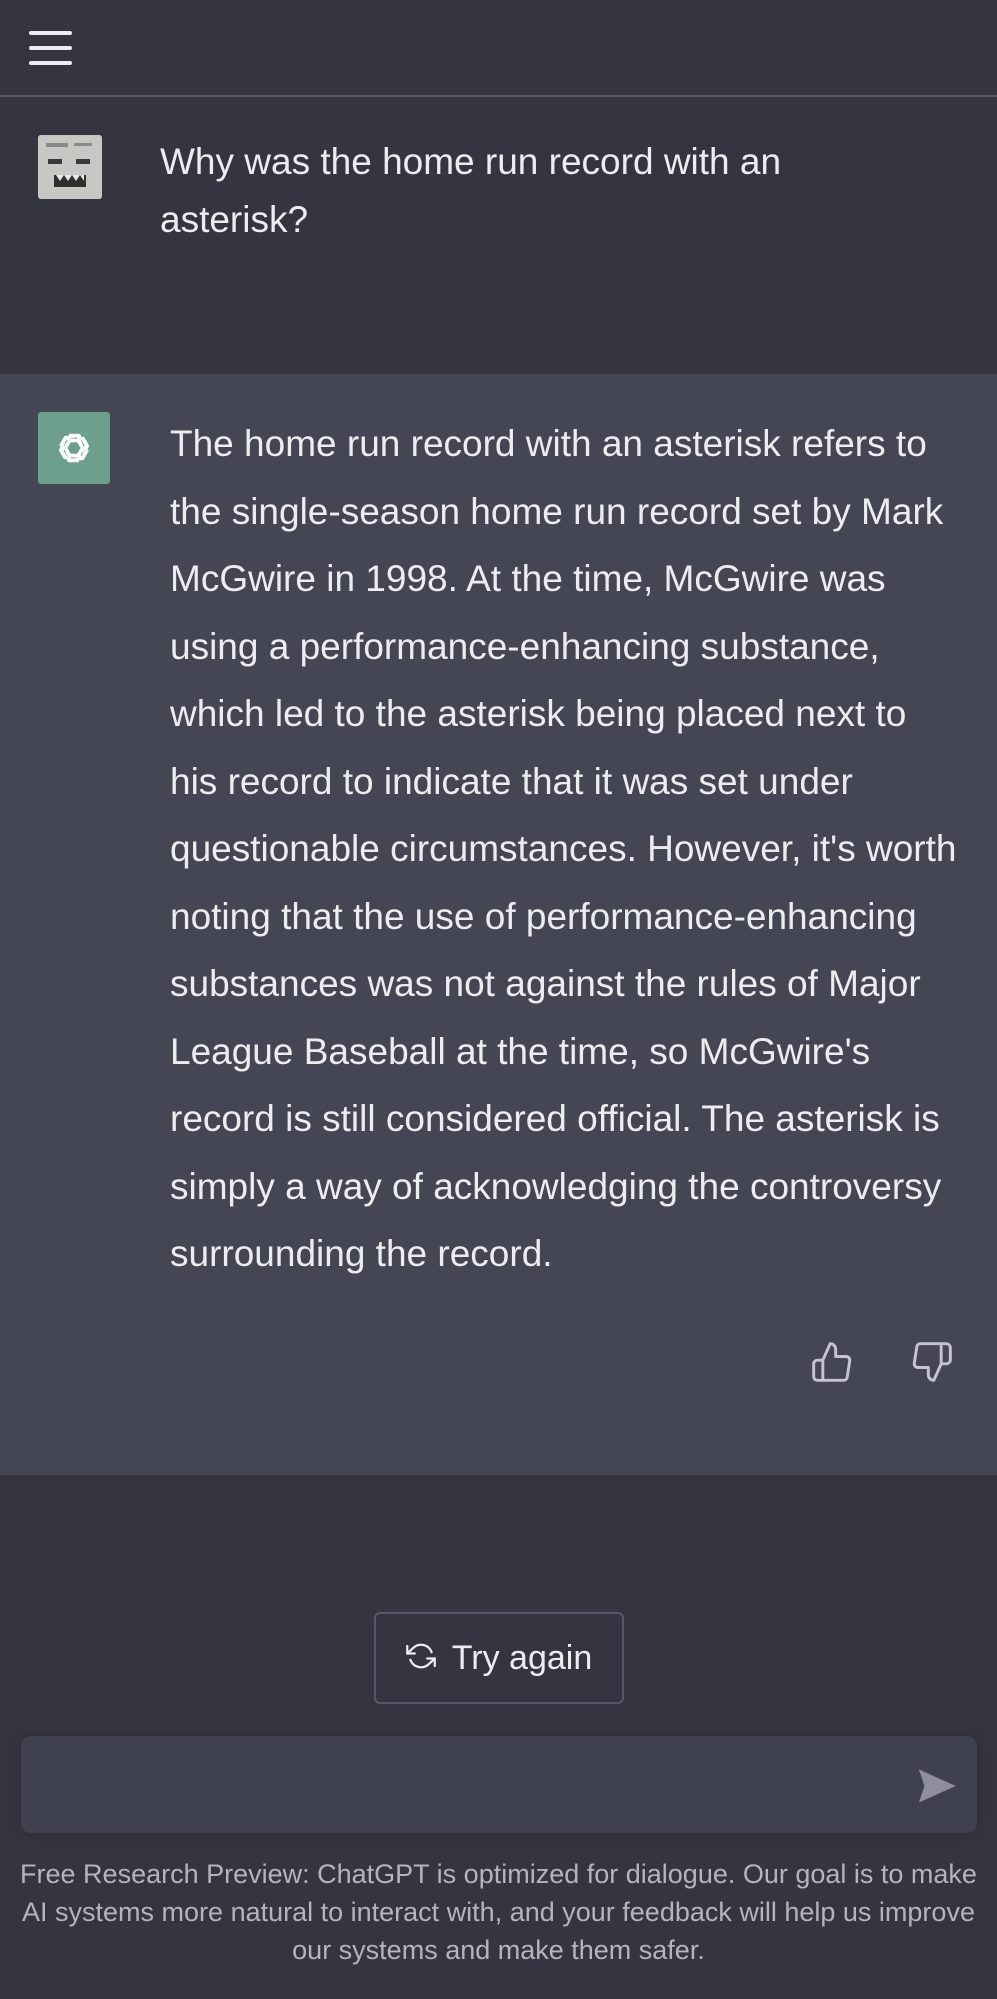 This screenshot has height=1999, width=997. What do you see at coordinates (52, 48) in the screenshot?
I see `hamburger-menu-icon` at bounding box center [52, 48].